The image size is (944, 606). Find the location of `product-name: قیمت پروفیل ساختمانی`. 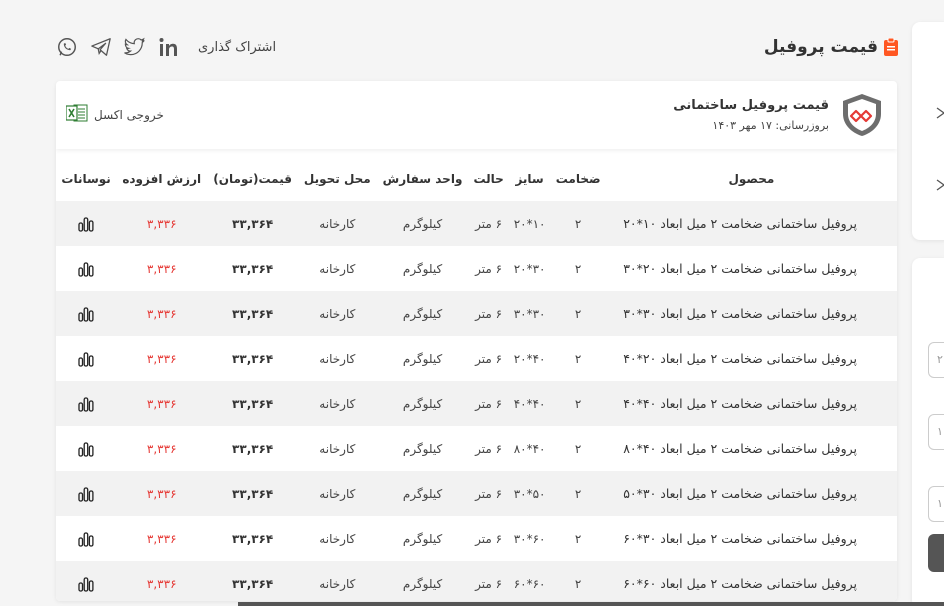

product-name: قیمت پروفیل ساختمانی is located at coordinates (751, 105).